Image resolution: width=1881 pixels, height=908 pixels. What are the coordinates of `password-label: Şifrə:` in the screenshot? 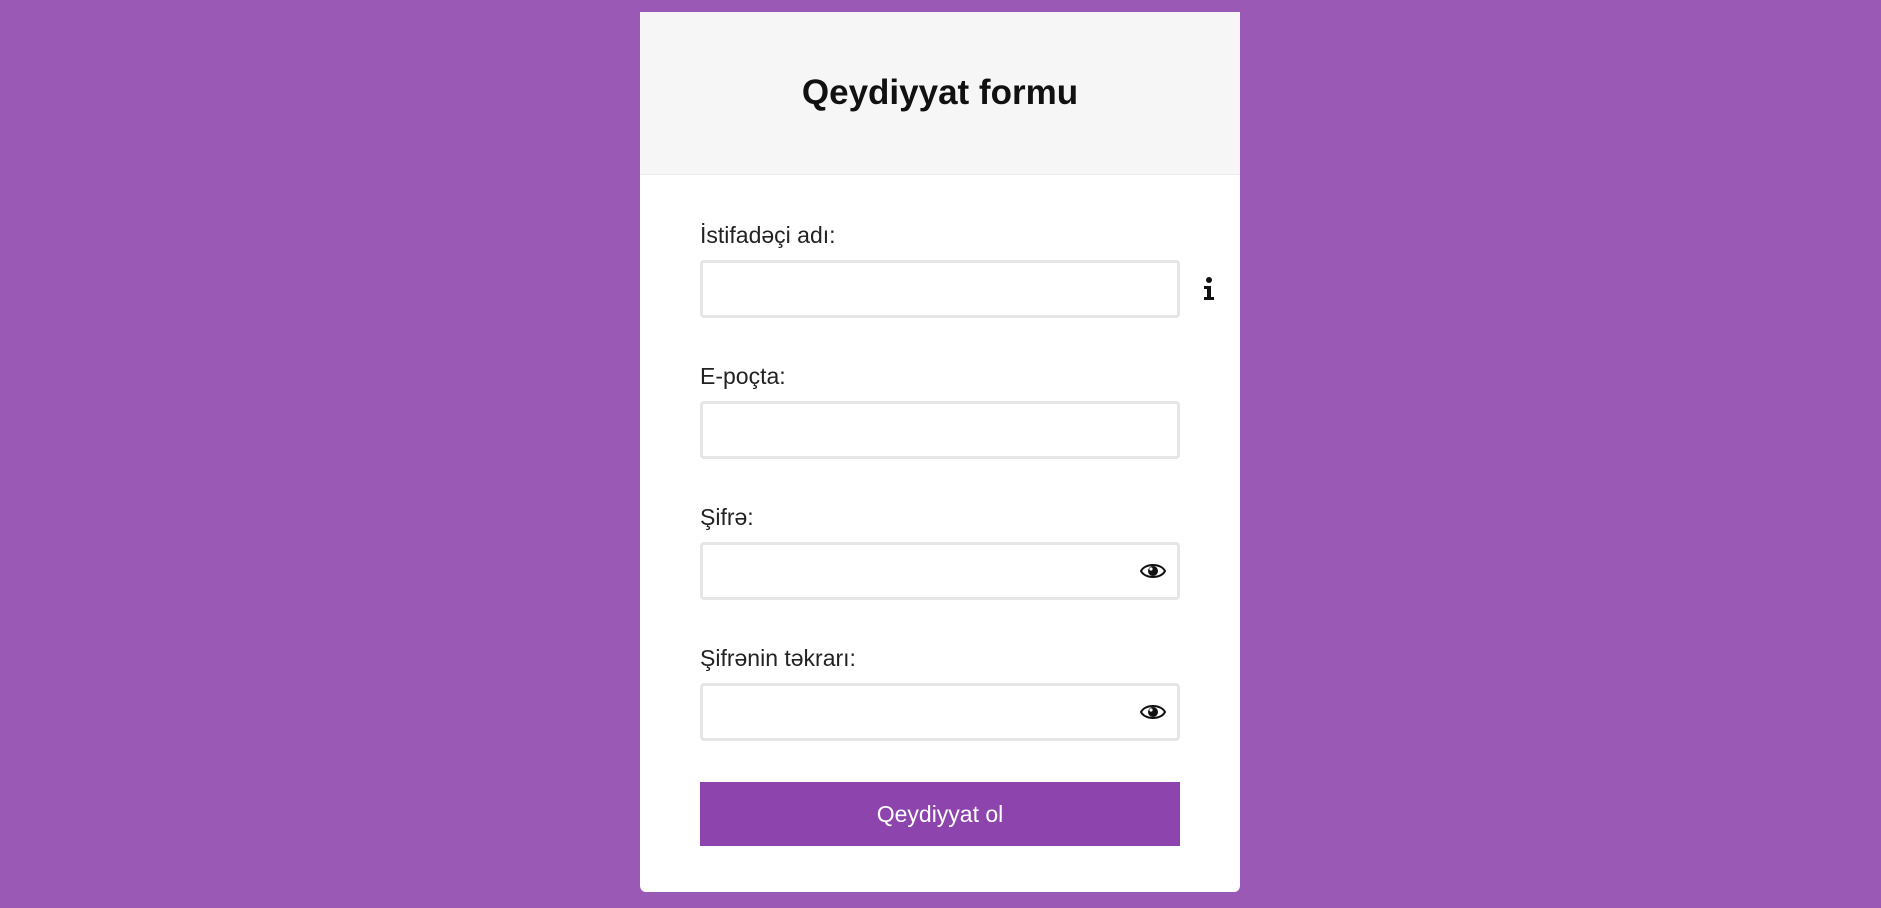 It's located at (727, 517).